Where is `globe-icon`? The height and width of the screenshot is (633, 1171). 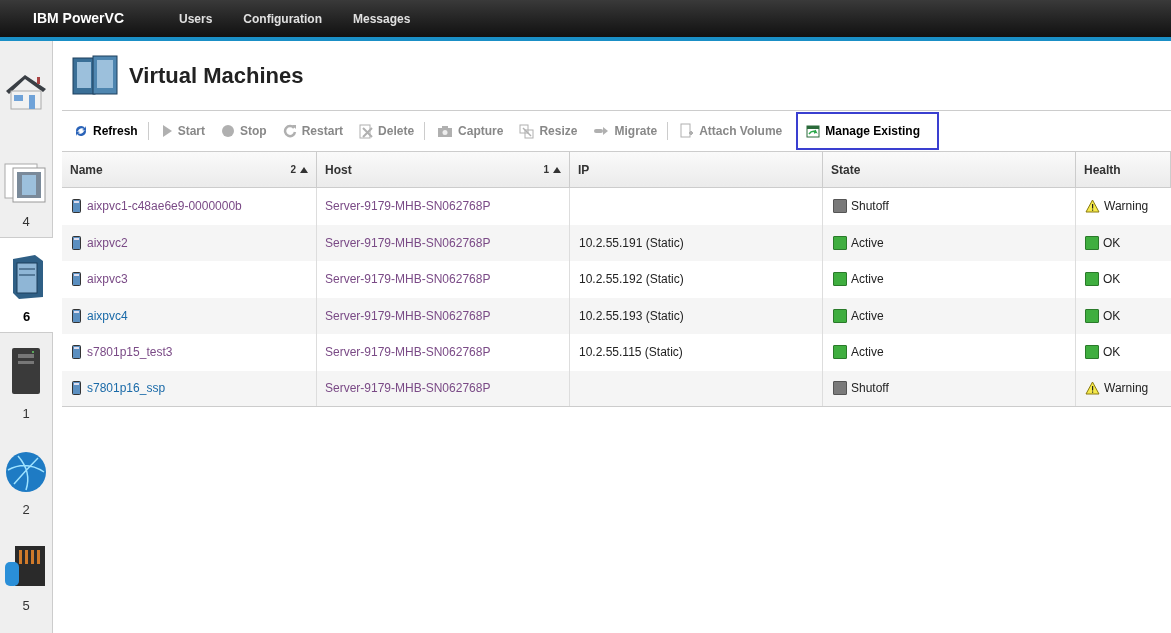
globe-icon is located at coordinates (26, 471).